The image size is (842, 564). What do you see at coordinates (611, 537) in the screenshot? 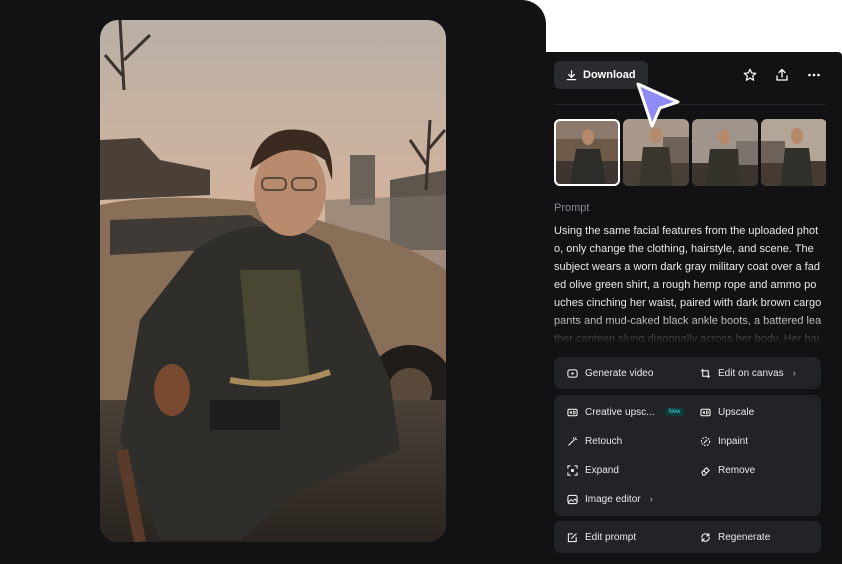
I see `edit-prompt-label: Edit prompt` at bounding box center [611, 537].